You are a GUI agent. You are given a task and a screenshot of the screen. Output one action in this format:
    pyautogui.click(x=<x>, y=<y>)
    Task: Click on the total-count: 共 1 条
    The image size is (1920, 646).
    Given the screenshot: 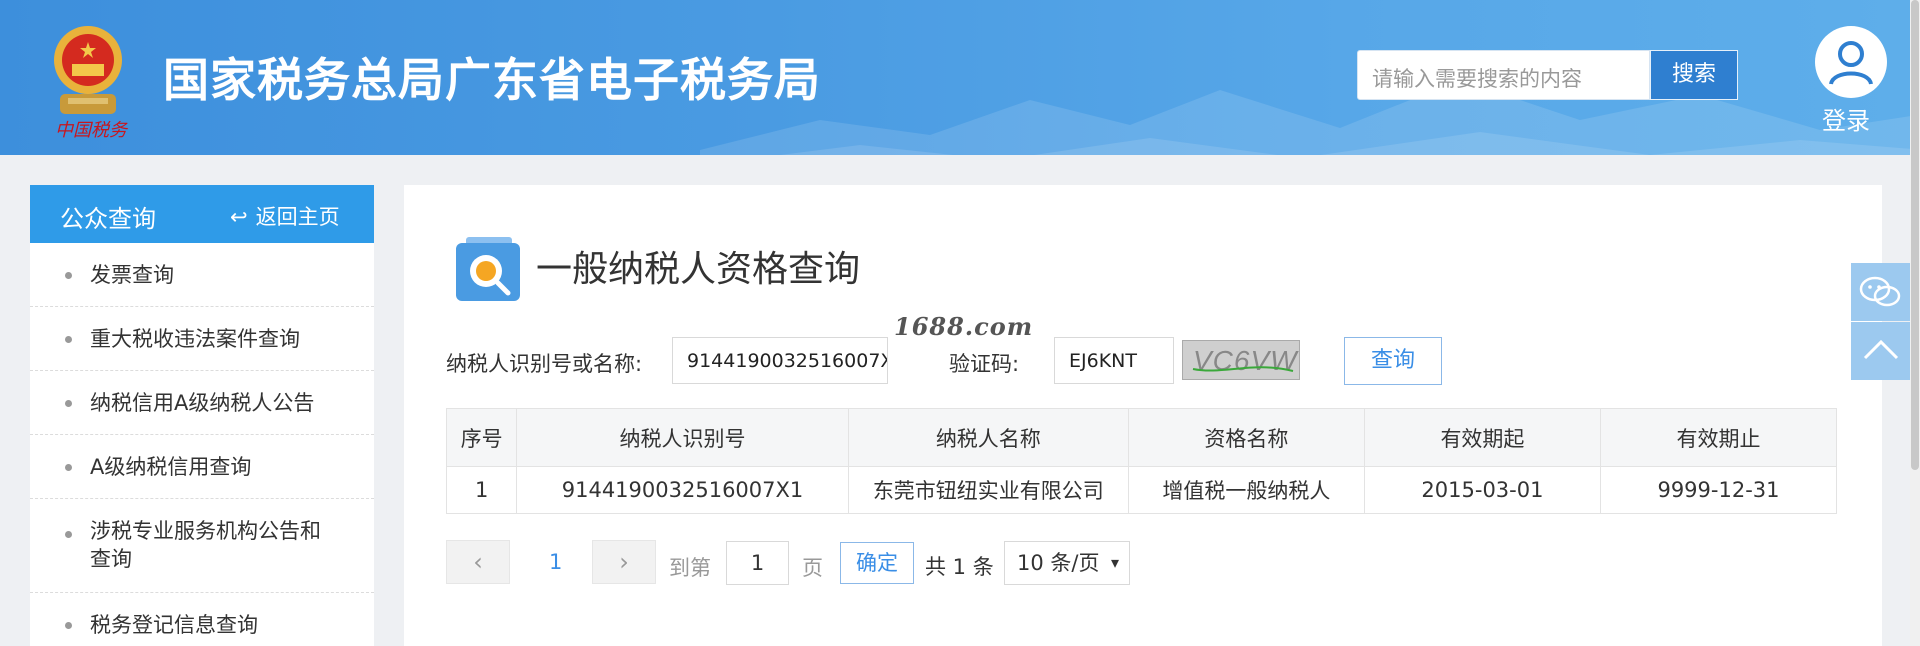 What is the action you would take?
    pyautogui.click(x=959, y=567)
    